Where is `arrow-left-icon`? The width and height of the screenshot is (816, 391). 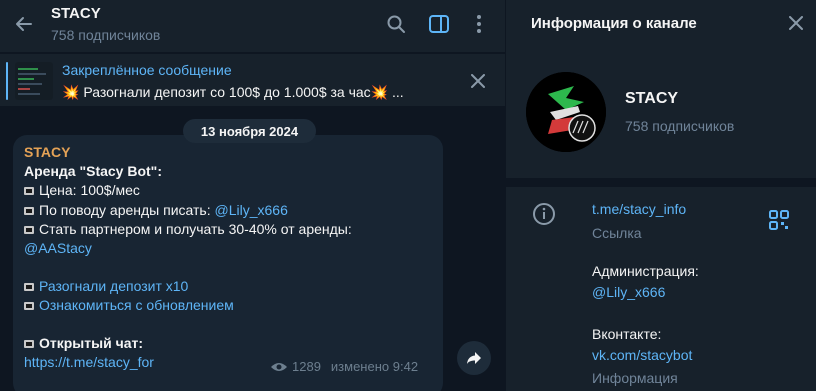 arrow-left-icon is located at coordinates (24, 24).